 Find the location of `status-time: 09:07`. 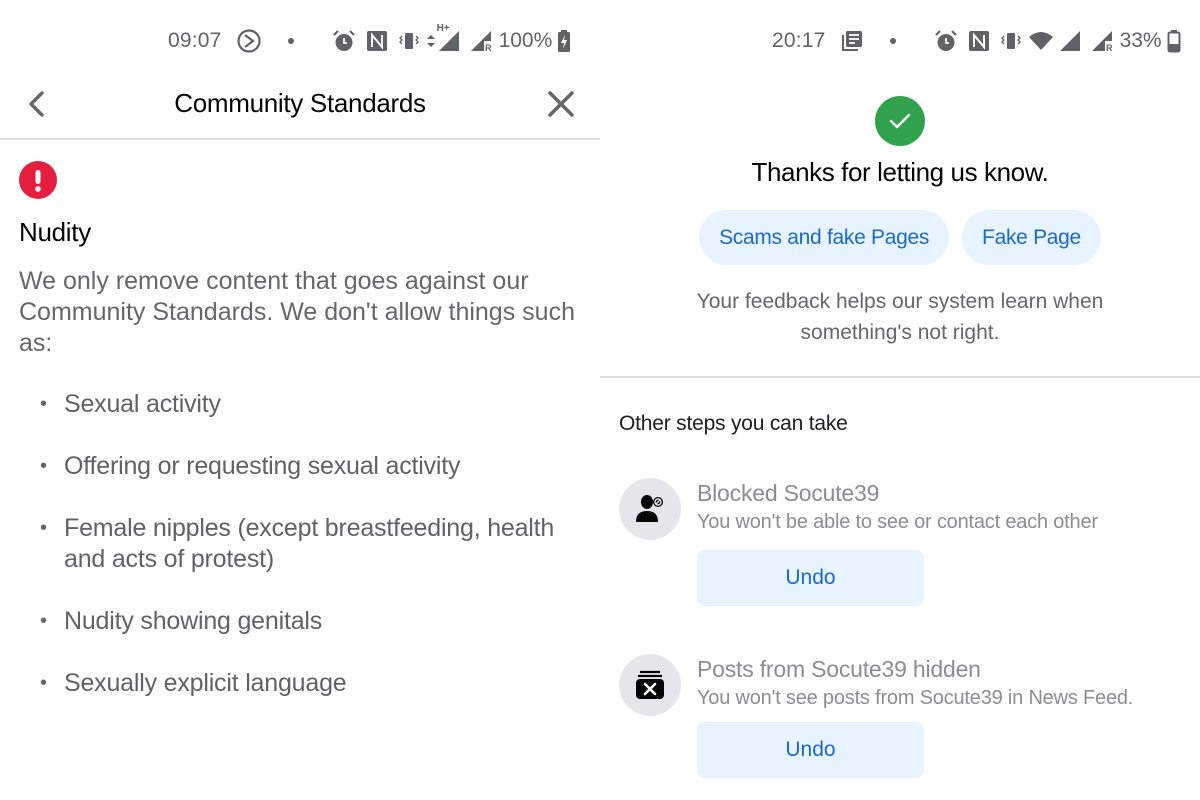

status-time: 09:07 is located at coordinates (195, 40).